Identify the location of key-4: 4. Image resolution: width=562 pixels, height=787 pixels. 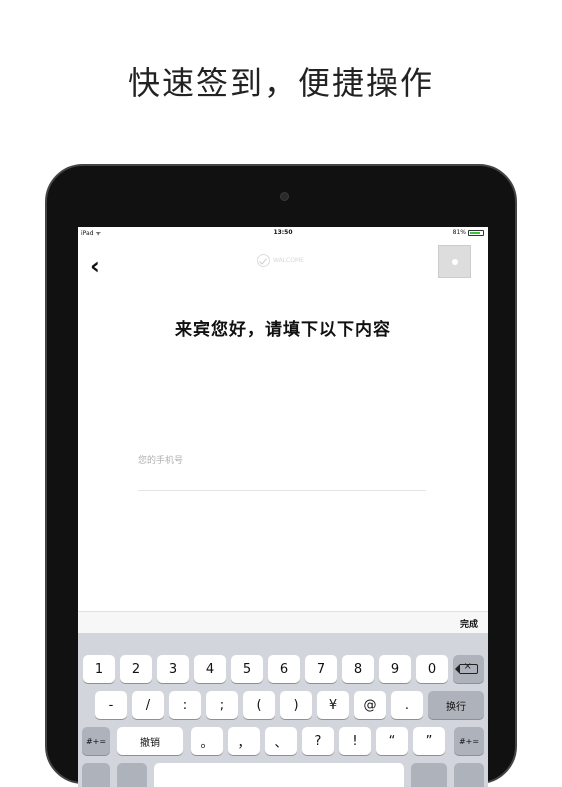
(210, 669).